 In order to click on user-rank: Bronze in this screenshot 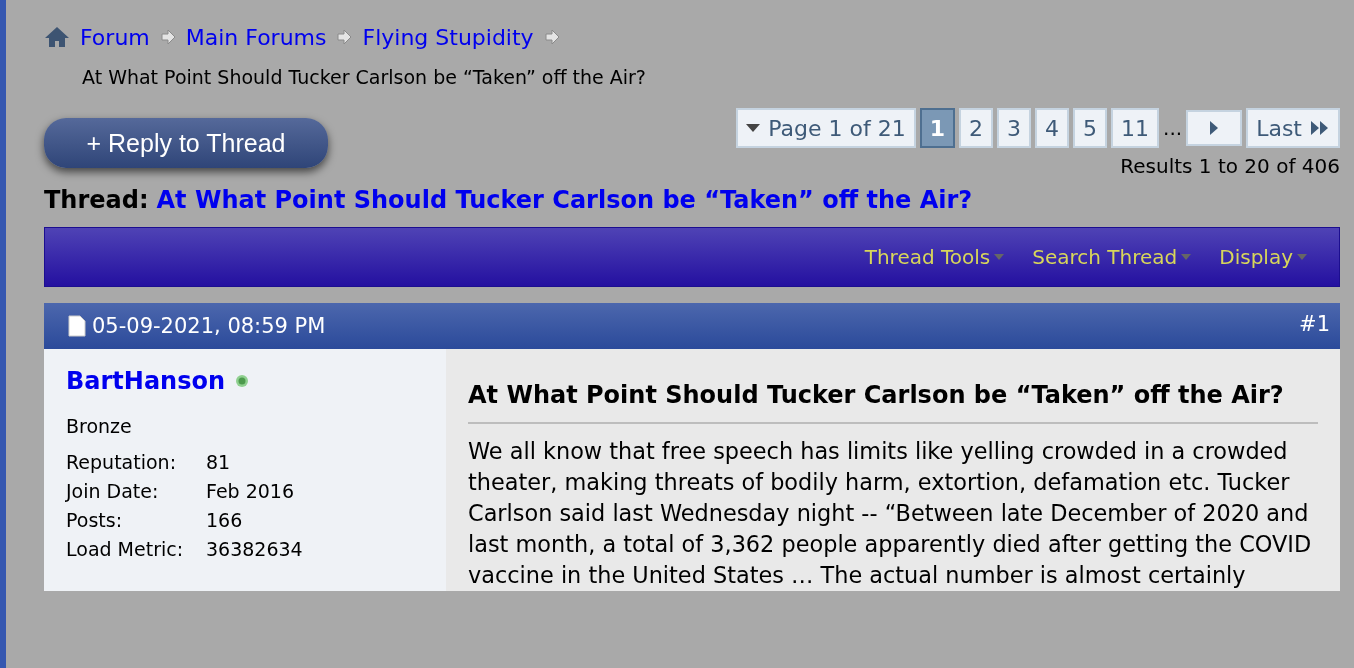, I will do `click(99, 426)`.